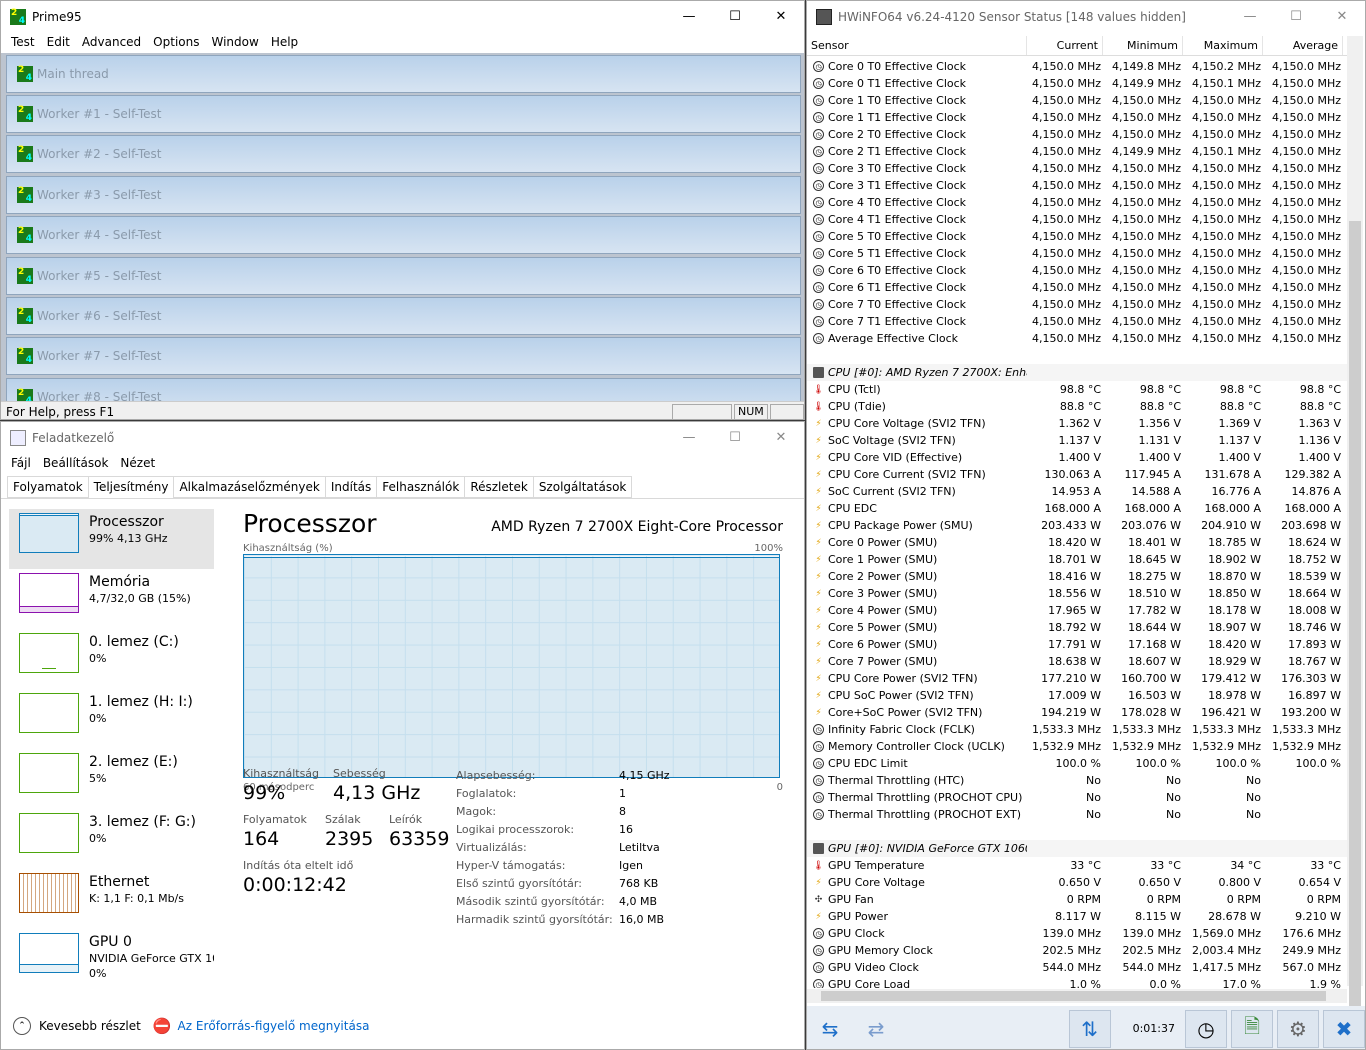 The height and width of the screenshot is (1050, 1366). I want to click on worker-window-3: Worker #3 - Self-Test, so click(403, 195).